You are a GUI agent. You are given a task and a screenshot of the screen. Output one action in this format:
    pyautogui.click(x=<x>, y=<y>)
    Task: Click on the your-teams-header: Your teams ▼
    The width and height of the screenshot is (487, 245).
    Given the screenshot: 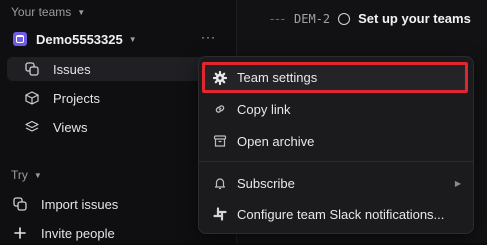 What is the action you would take?
    pyautogui.click(x=48, y=12)
    